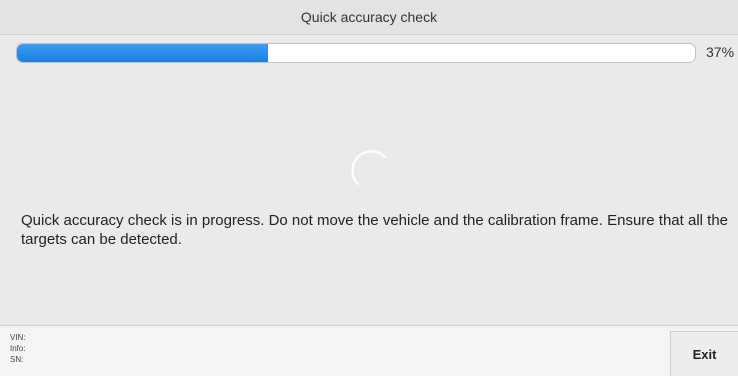 The width and height of the screenshot is (738, 376). I want to click on info-label: Info:, so click(18, 348).